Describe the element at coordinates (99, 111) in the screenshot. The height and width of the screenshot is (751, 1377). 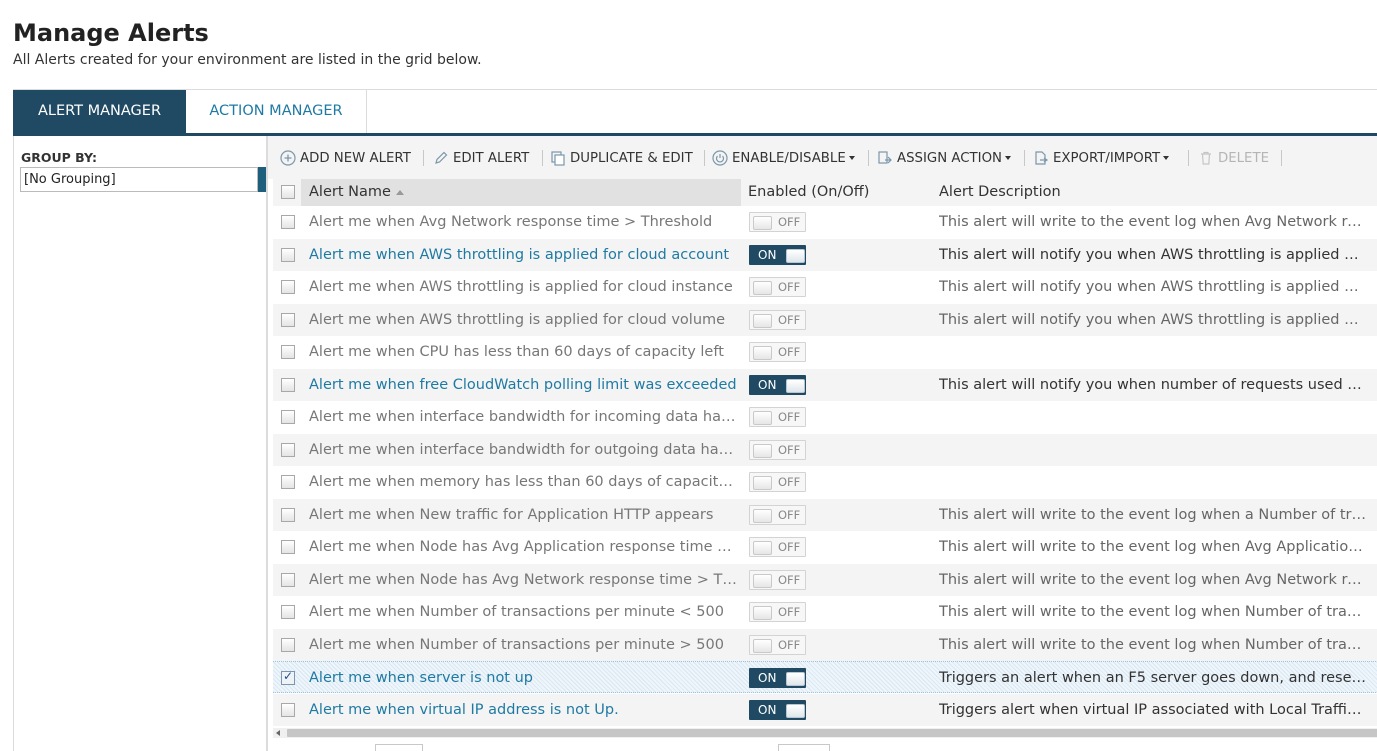
I see `tab-alert-manager: ALERT MANAGER` at that location.